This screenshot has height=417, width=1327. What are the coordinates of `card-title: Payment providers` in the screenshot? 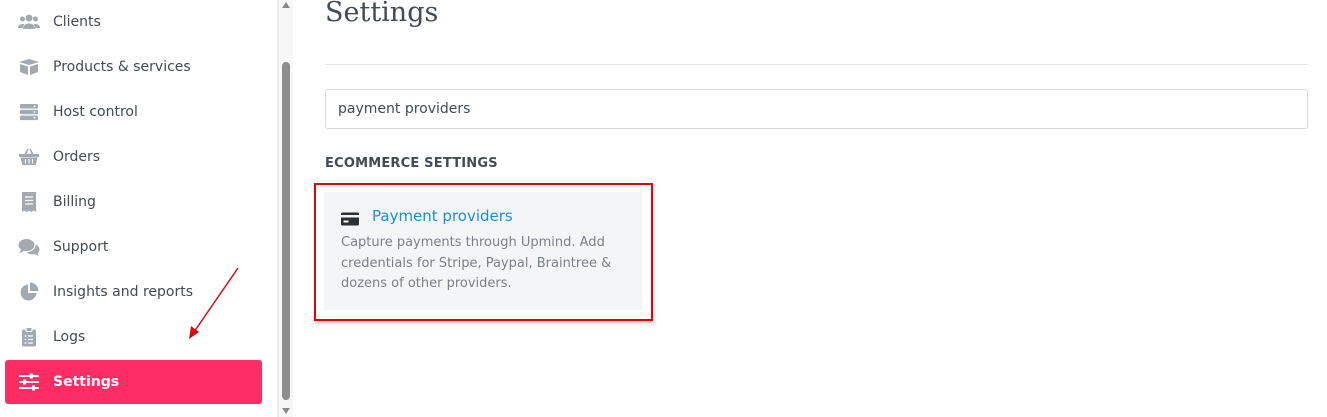 It's located at (442, 216).